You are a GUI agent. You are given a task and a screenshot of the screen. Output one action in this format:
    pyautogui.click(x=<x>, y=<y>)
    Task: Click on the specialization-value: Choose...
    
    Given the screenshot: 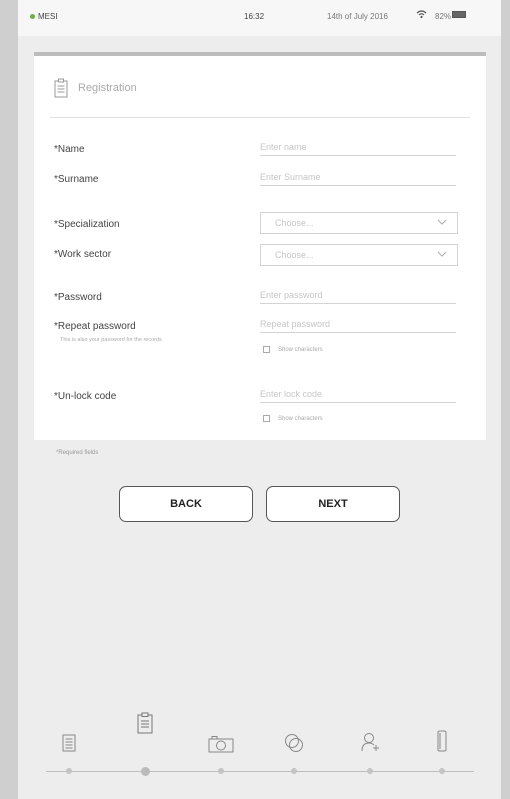 What is the action you would take?
    pyautogui.click(x=294, y=223)
    